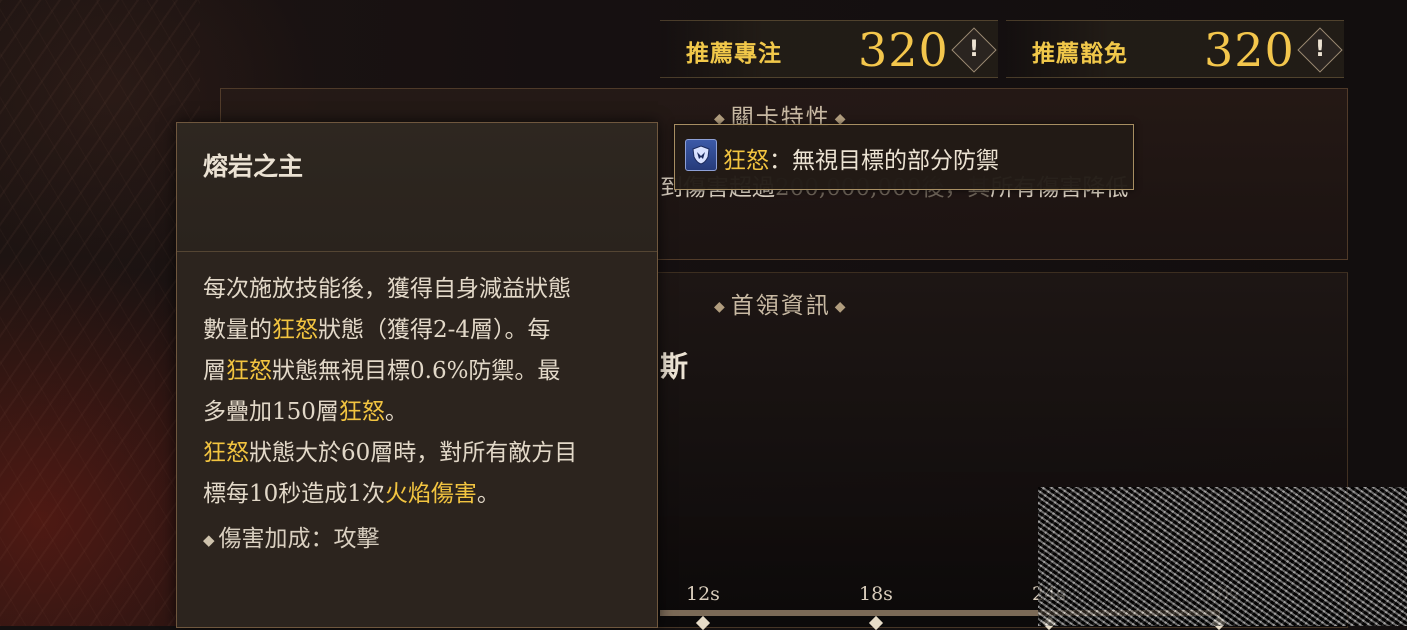 This screenshot has width=1407, height=630. What do you see at coordinates (781, 306) in the screenshot?
I see `boss-info-header: ◆ 首領資訊 ◆` at bounding box center [781, 306].